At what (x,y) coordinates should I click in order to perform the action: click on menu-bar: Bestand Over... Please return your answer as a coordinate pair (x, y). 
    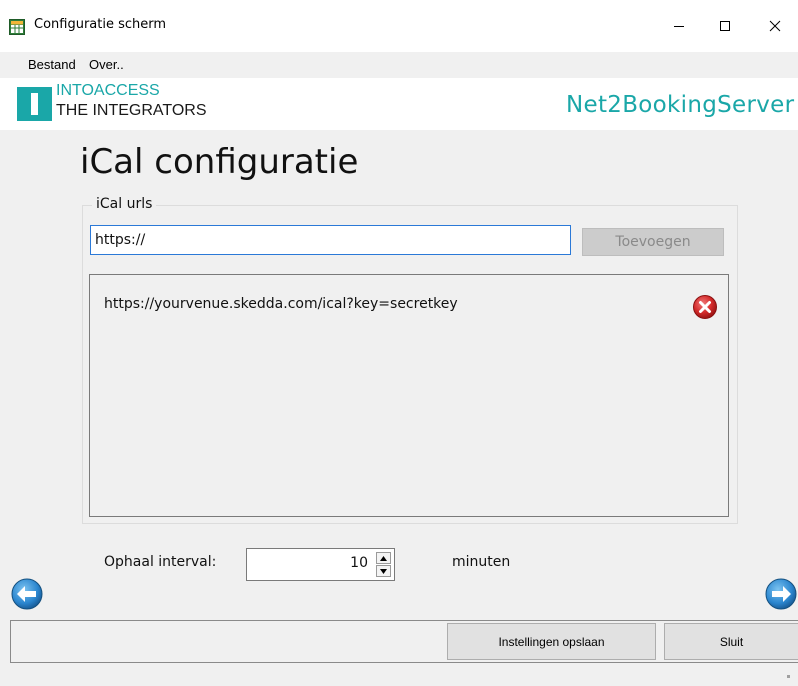
    Looking at the image, I should click on (399, 65).